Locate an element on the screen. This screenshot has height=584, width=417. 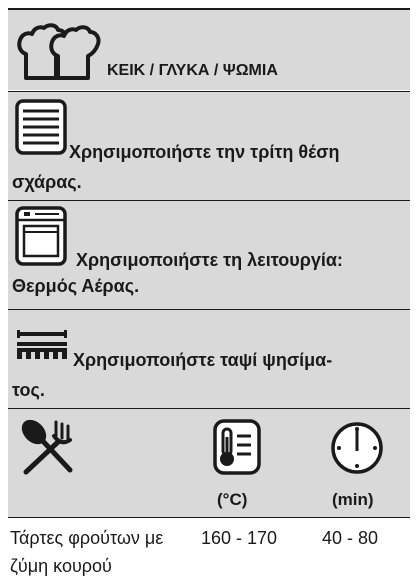
cutlery-icon is located at coordinates (47, 447).